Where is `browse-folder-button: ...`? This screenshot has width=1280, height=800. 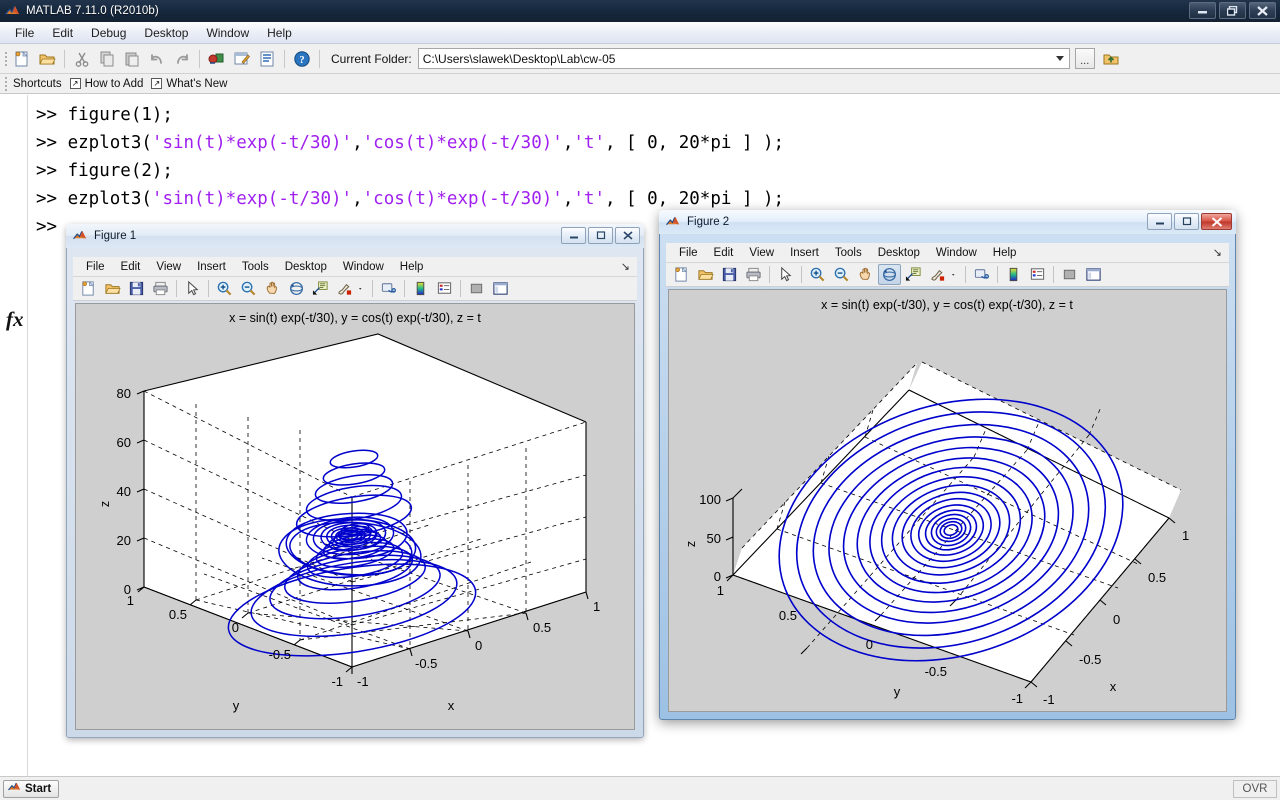 browse-folder-button: ... is located at coordinates (1084, 58).